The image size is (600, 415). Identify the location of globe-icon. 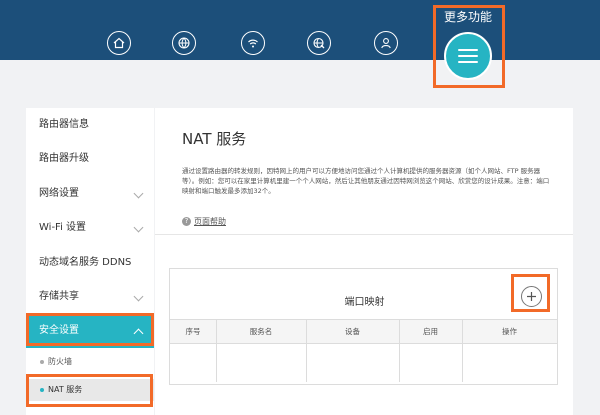
(184, 43).